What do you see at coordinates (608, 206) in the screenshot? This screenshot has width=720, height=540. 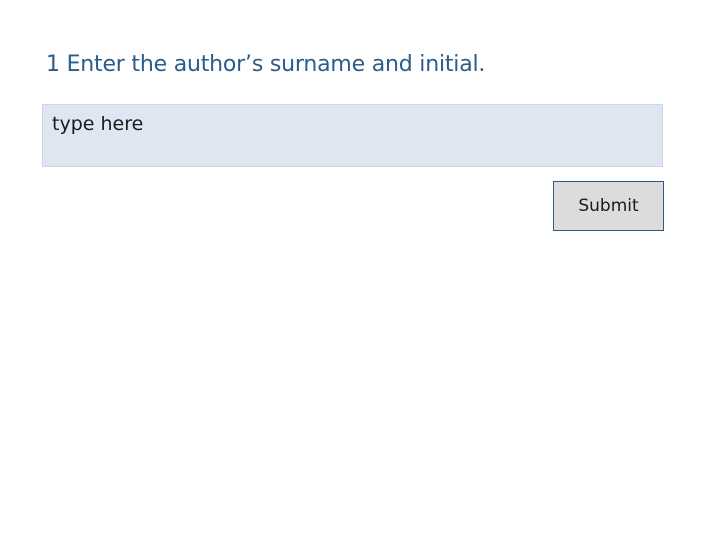 I see `submit-button: Submit` at bounding box center [608, 206].